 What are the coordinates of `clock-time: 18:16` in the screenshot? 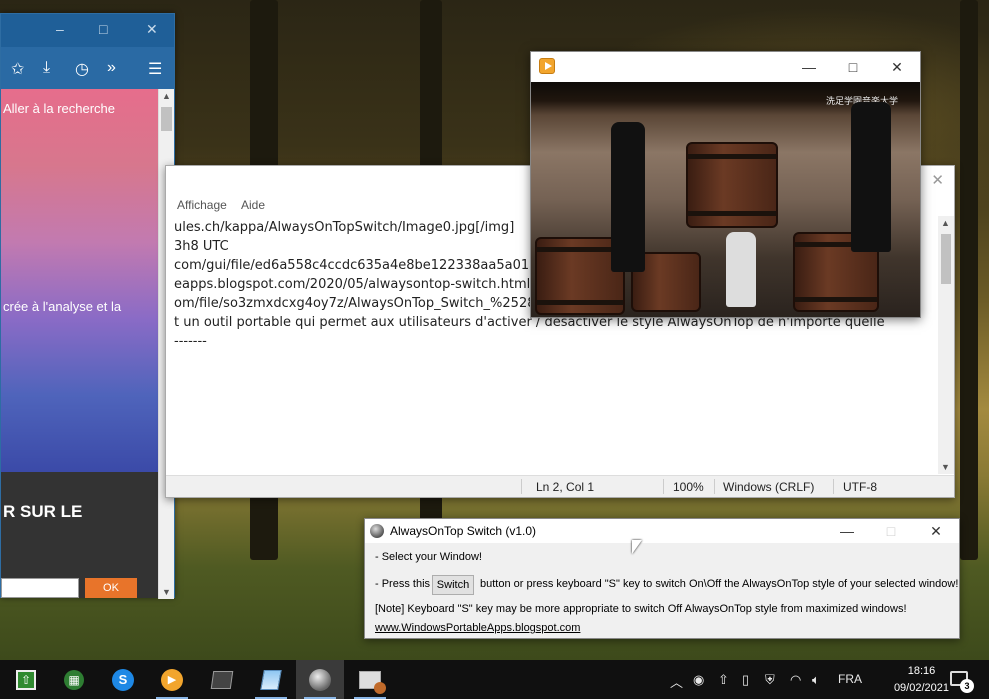 It's located at (921, 671).